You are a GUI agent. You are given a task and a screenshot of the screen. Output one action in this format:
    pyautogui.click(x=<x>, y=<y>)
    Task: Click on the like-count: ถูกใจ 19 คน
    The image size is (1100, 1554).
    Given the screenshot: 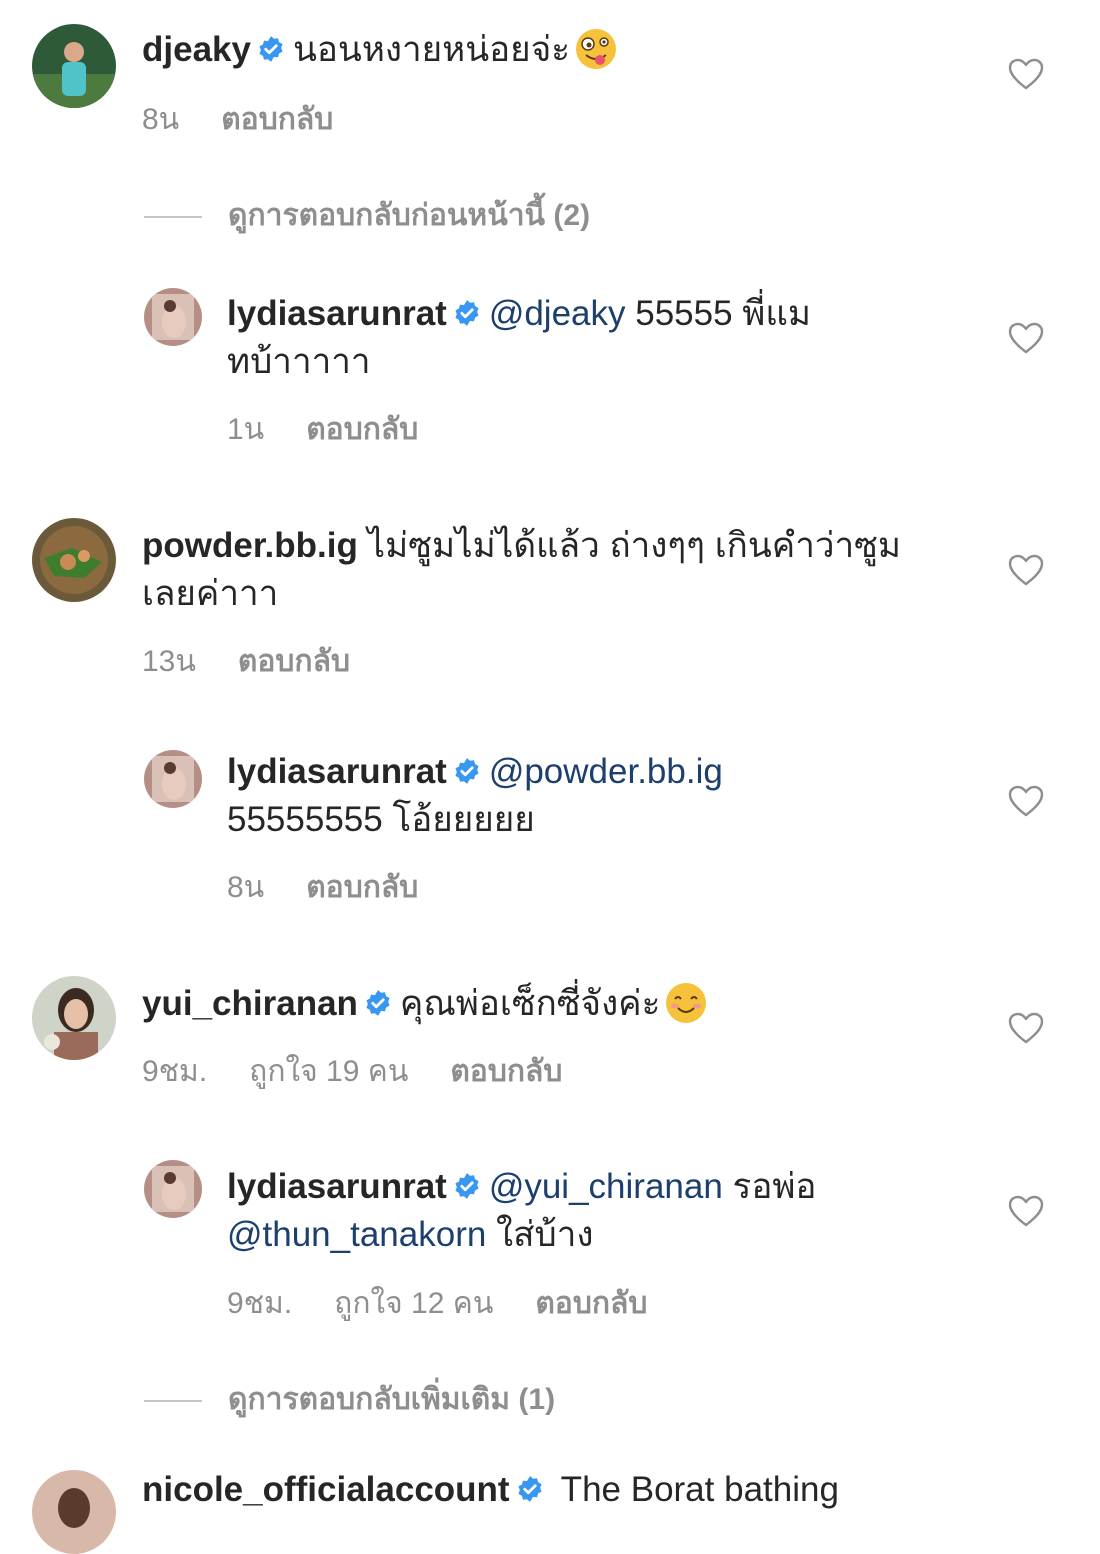 What is the action you would take?
    pyautogui.click(x=328, y=1071)
    